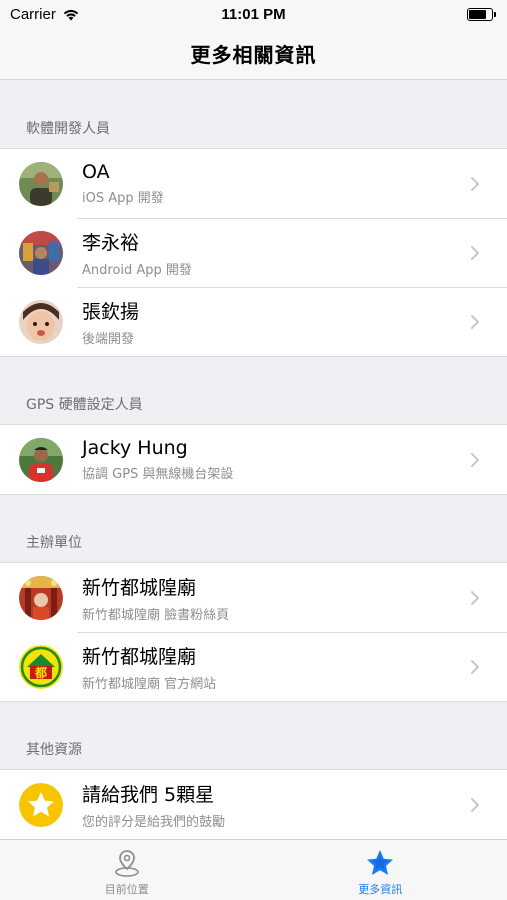  What do you see at coordinates (71, 14) in the screenshot?
I see `wifi-icon` at bounding box center [71, 14].